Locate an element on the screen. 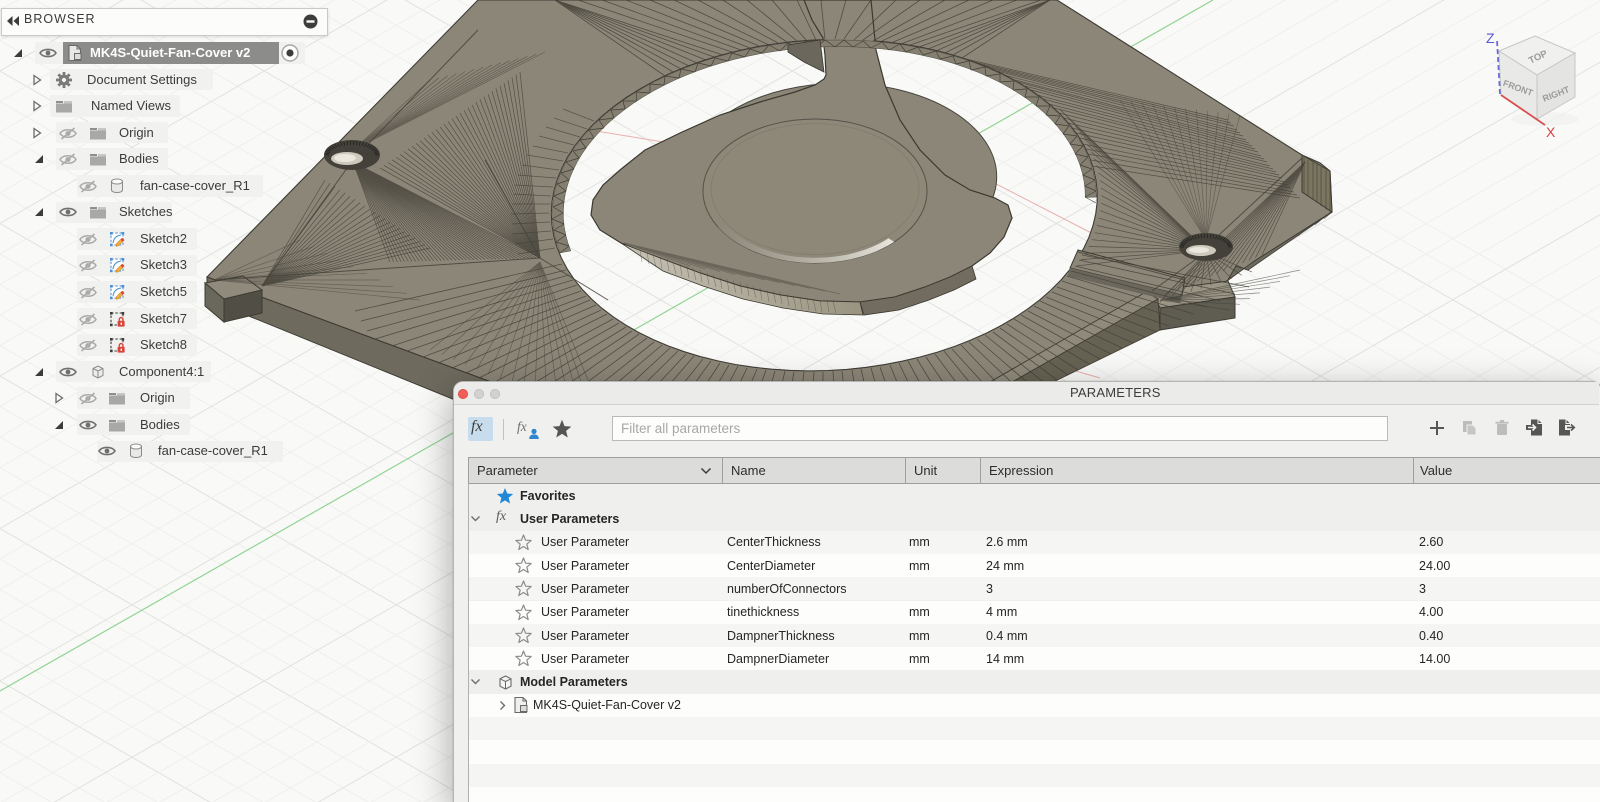 Image resolution: width=1600 pixels, height=802 pixels. svg-text: Z is located at coordinates (1490, 38).